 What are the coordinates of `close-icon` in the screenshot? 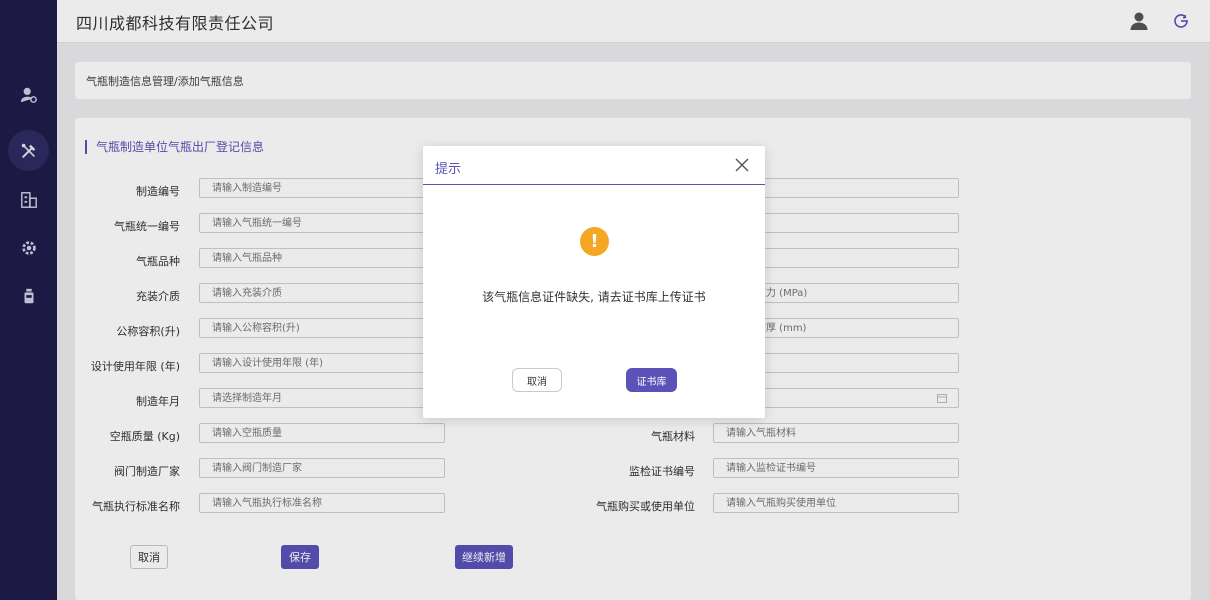 It's located at (742, 165).